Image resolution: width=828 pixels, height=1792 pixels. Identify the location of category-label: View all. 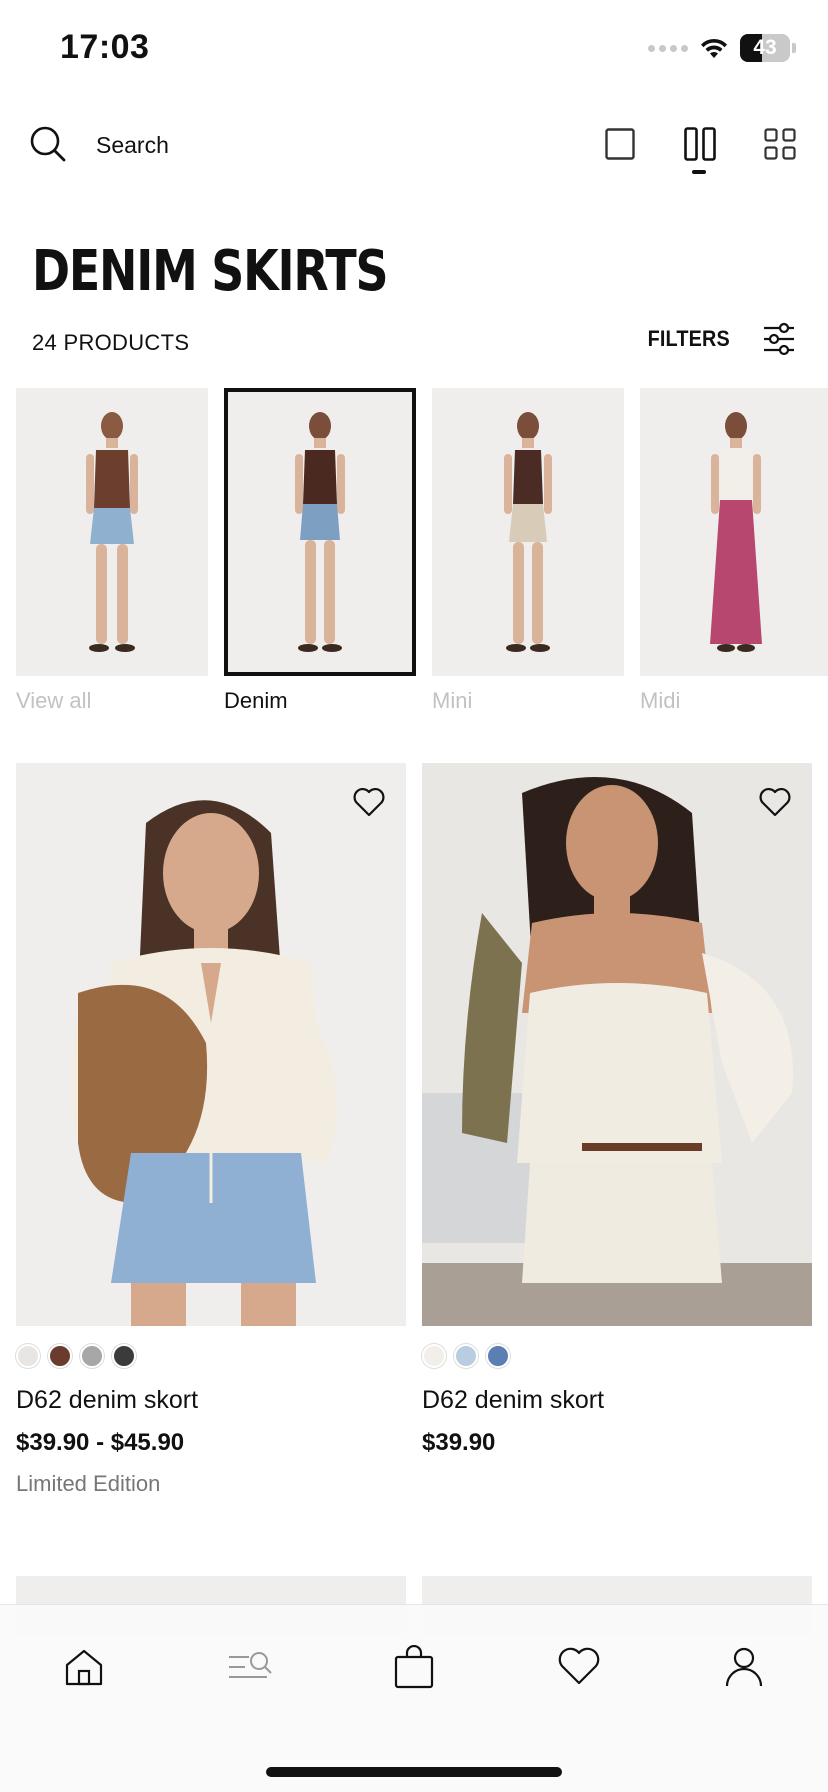
(112, 701).